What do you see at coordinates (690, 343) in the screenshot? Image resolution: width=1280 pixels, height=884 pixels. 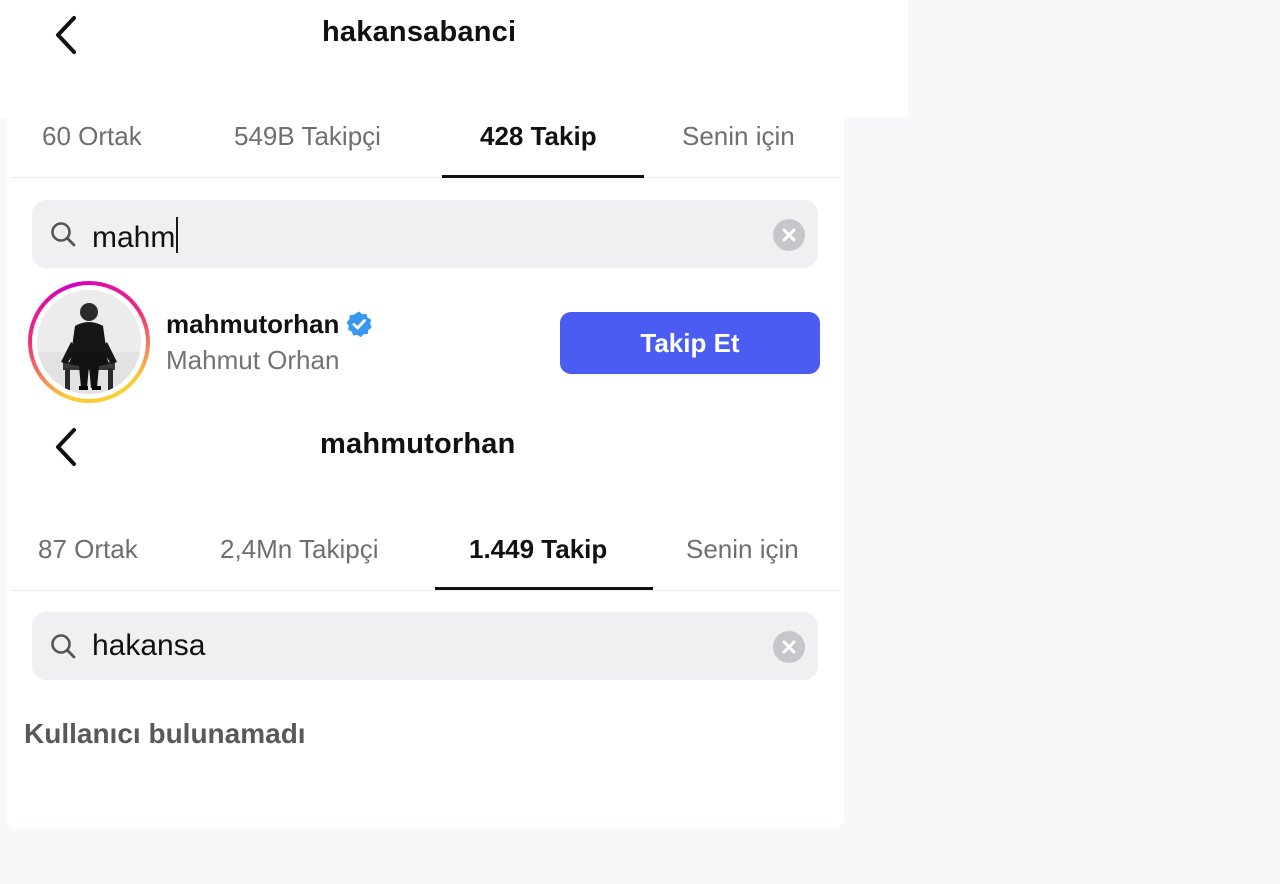 I see `follow-button: Takip Et` at bounding box center [690, 343].